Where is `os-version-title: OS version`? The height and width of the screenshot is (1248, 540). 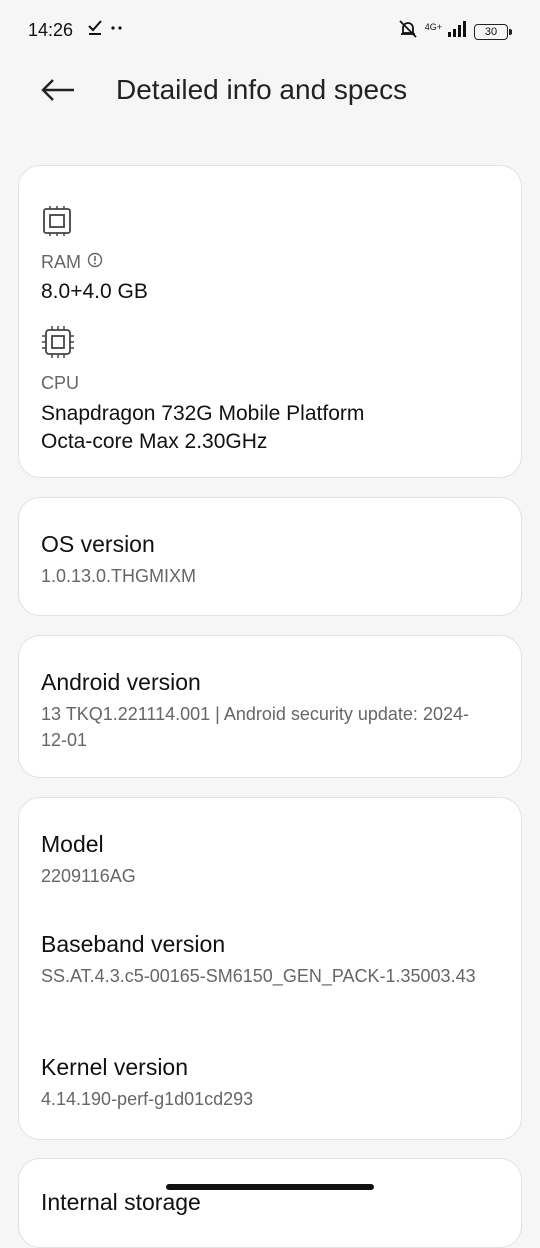 os-version-title: OS version is located at coordinates (98, 544).